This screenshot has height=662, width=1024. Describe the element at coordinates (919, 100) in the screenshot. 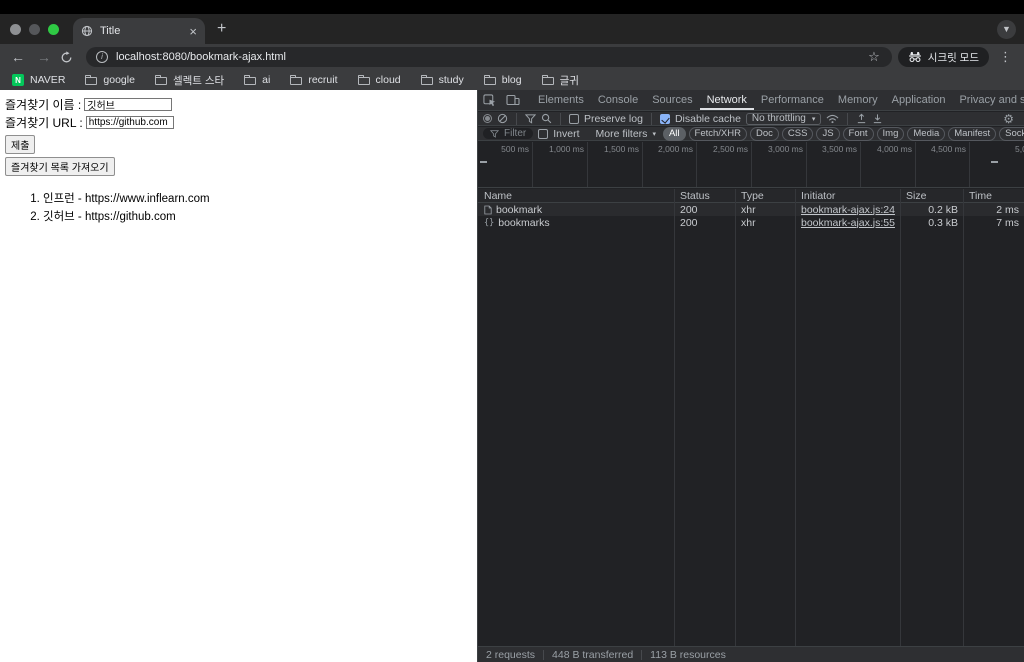

I see `tab-application: Application` at that location.